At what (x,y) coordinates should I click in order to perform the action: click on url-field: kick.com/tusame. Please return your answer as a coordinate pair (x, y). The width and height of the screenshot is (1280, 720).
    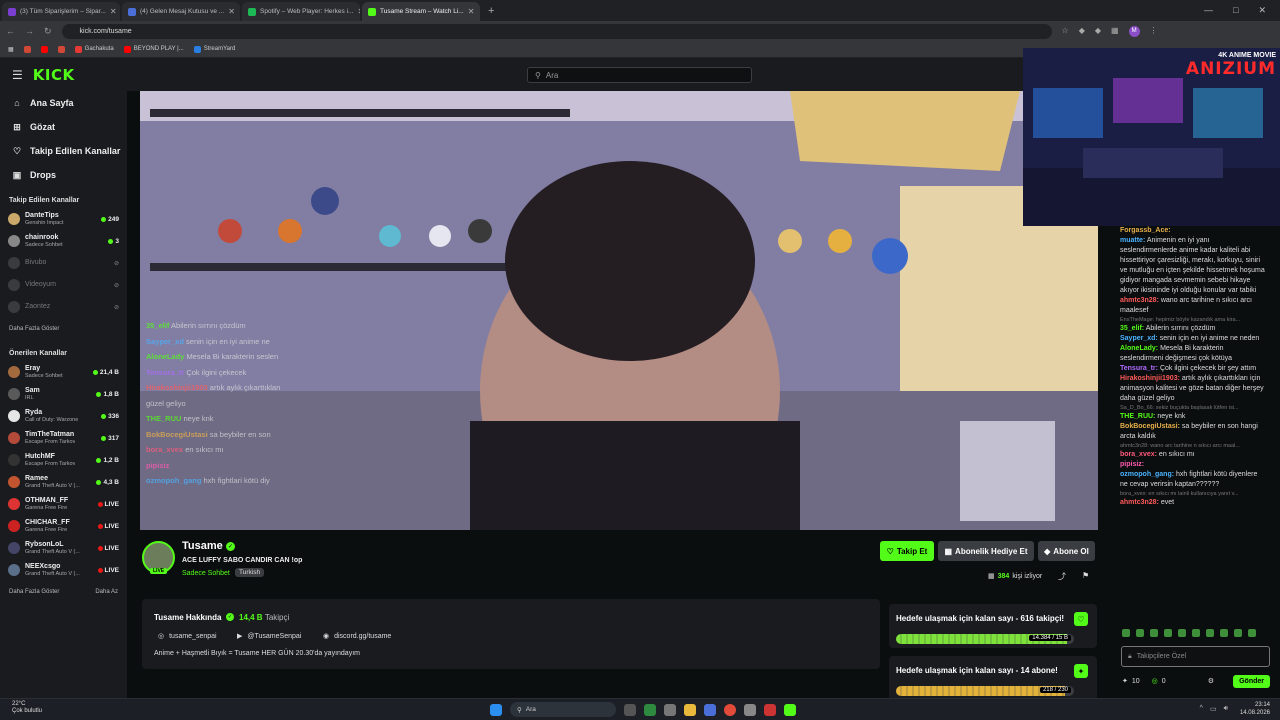
    Looking at the image, I should click on (556, 31).